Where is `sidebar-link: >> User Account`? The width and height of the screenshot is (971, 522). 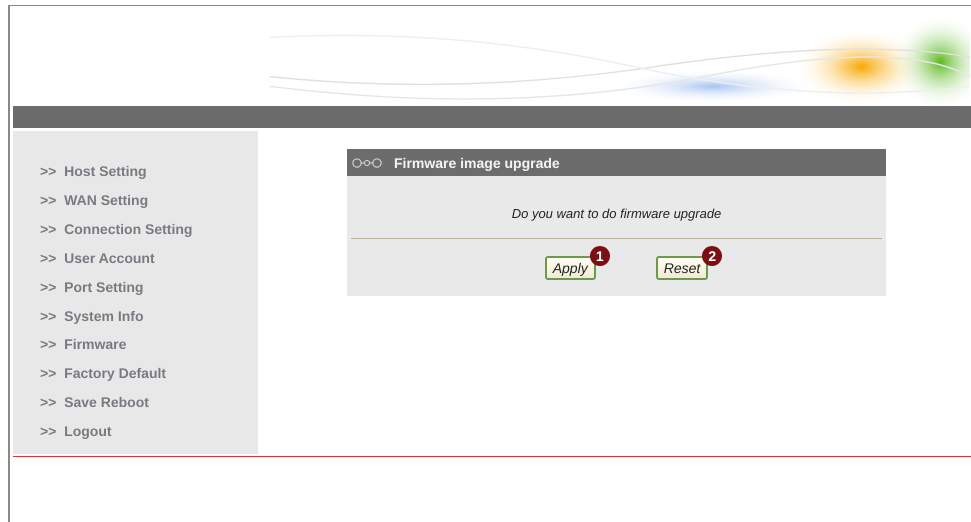
sidebar-link: >> User Account is located at coordinates (135, 262).